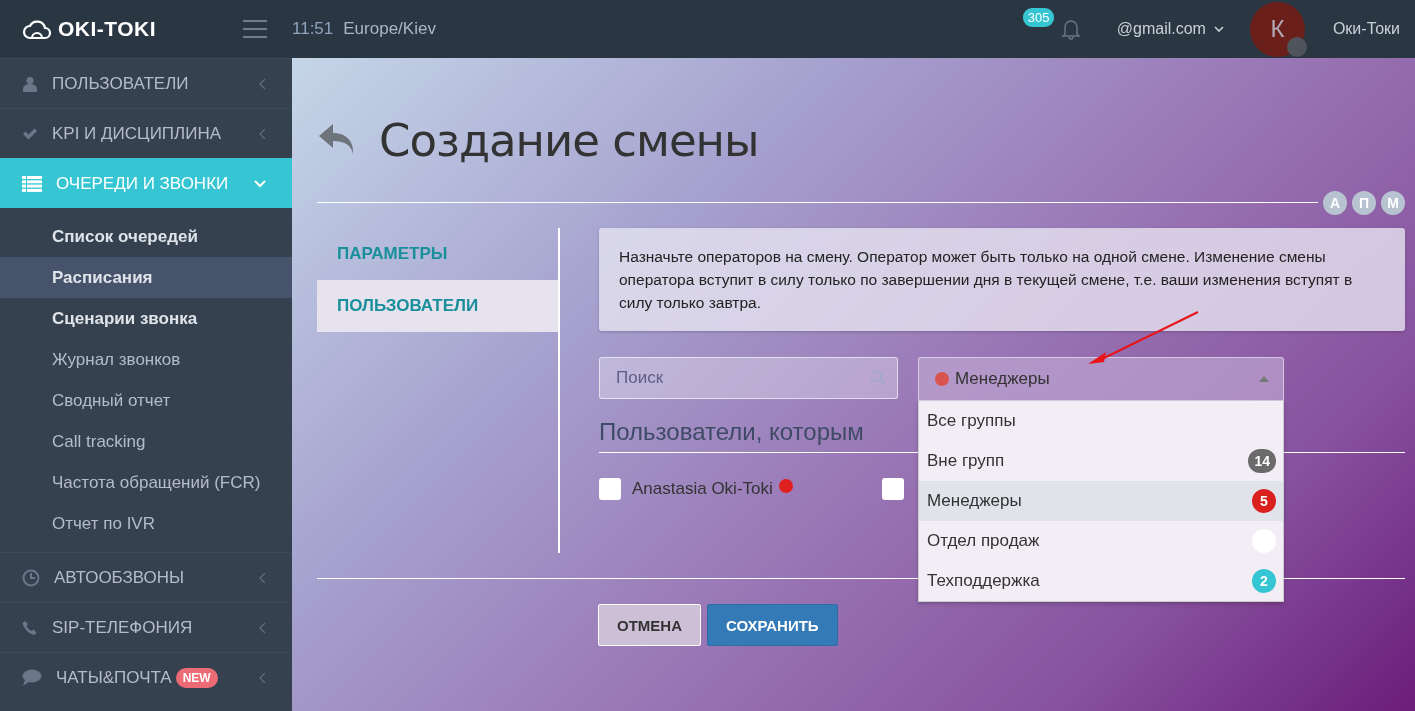  What do you see at coordinates (772, 625) in the screenshot?
I see `save-button: СОХРАНИТЬ` at bounding box center [772, 625].